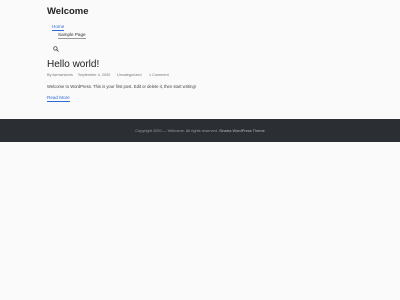  What do you see at coordinates (159, 75) in the screenshot?
I see `post-meta-comments: 1 Comment` at bounding box center [159, 75].